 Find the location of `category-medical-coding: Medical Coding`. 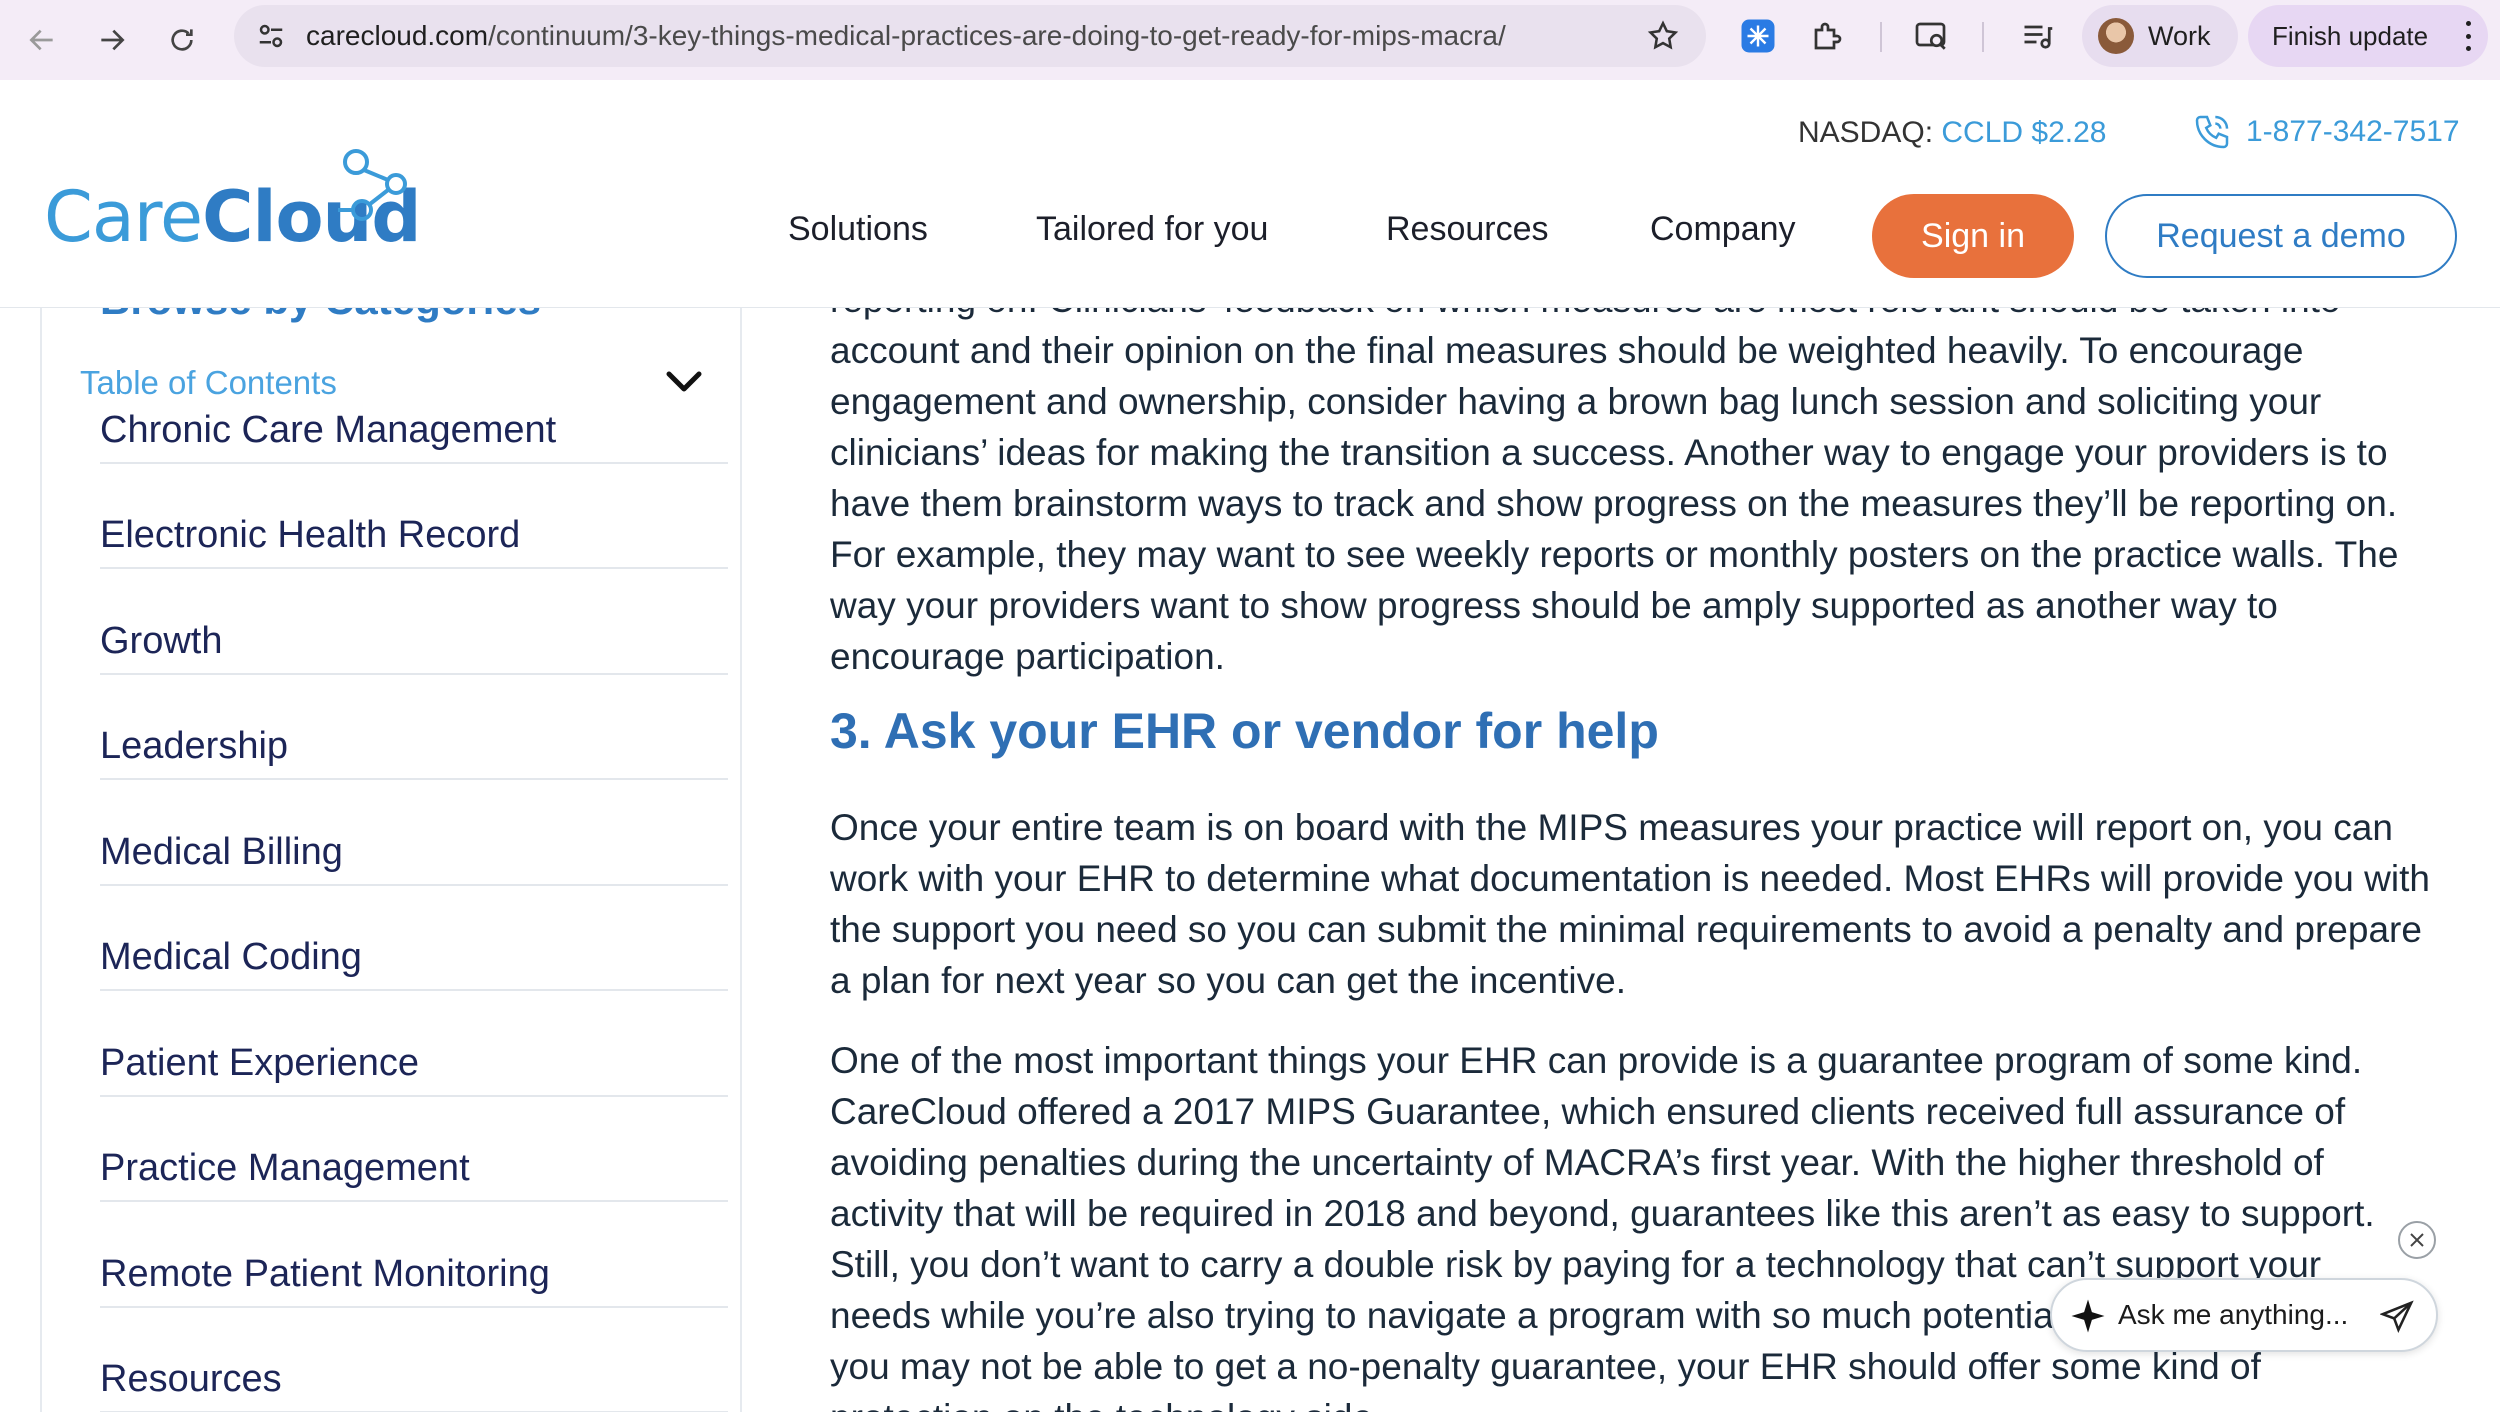

category-medical-coding: Medical Coding is located at coordinates (414, 938).